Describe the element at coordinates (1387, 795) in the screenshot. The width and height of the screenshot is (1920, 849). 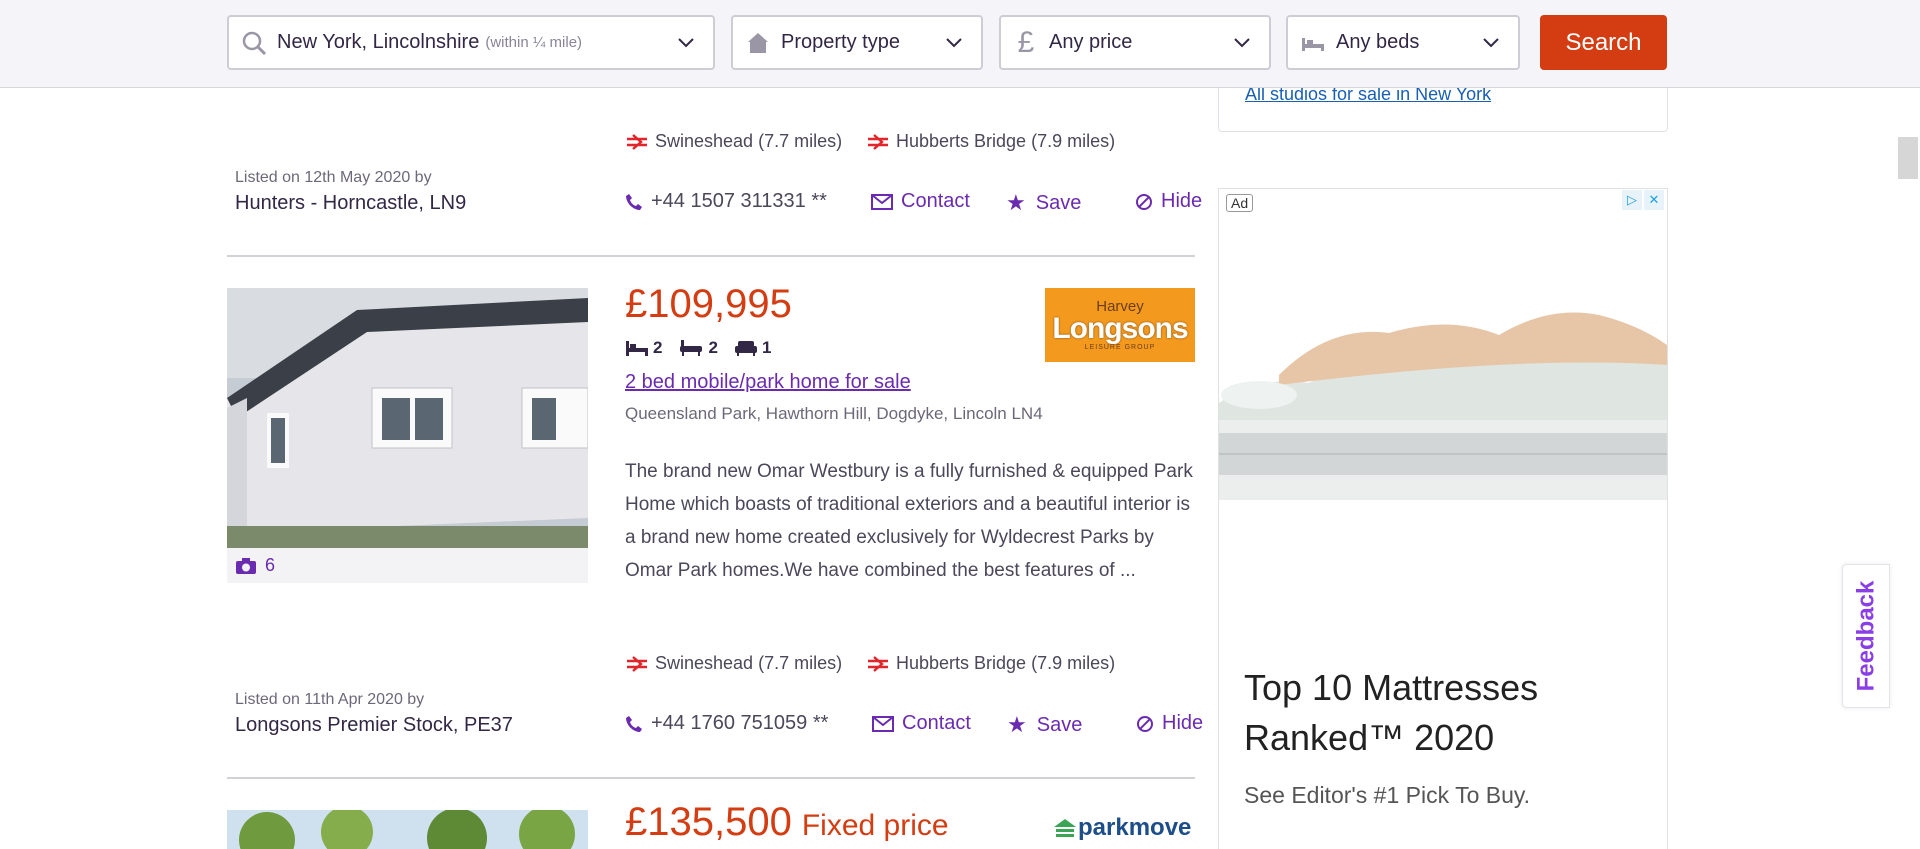
I see `ad-subtitle: See Editor's #1 Pick To Buy.` at that location.